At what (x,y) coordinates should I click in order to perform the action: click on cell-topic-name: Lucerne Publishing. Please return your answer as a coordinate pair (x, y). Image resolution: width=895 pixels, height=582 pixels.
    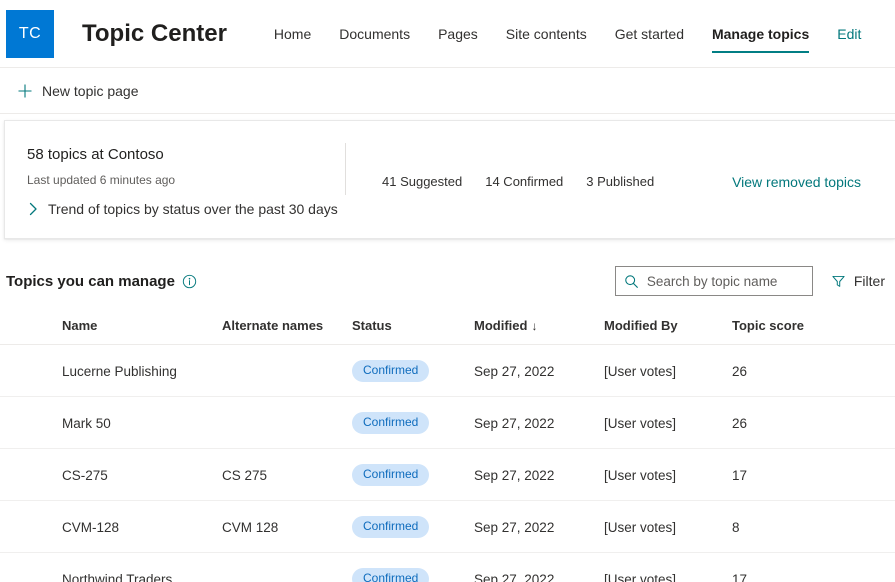
    Looking at the image, I should click on (111, 370).